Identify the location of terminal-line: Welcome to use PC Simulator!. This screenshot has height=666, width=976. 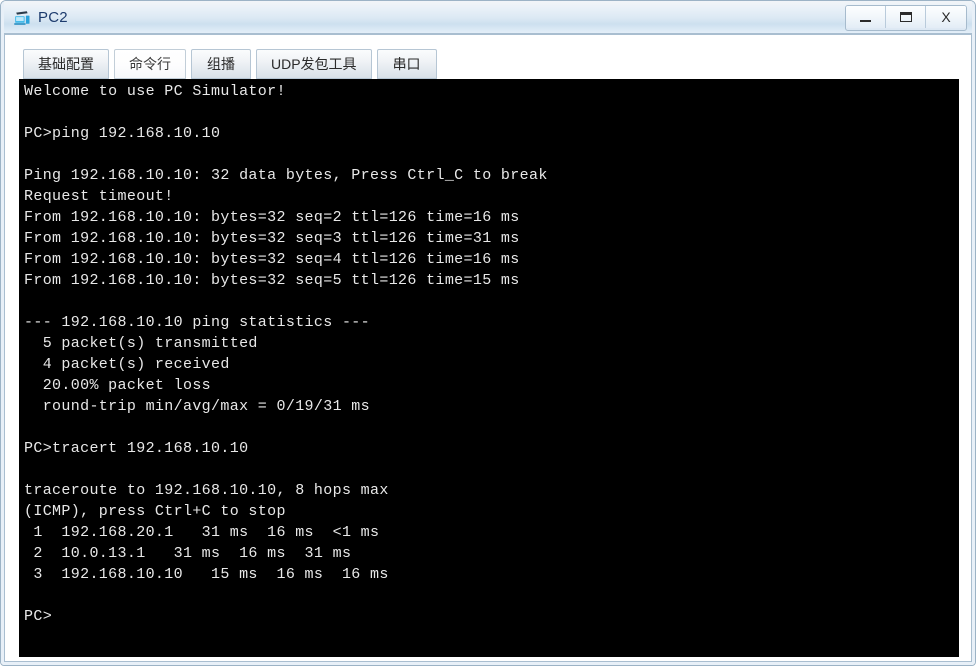
(155, 91).